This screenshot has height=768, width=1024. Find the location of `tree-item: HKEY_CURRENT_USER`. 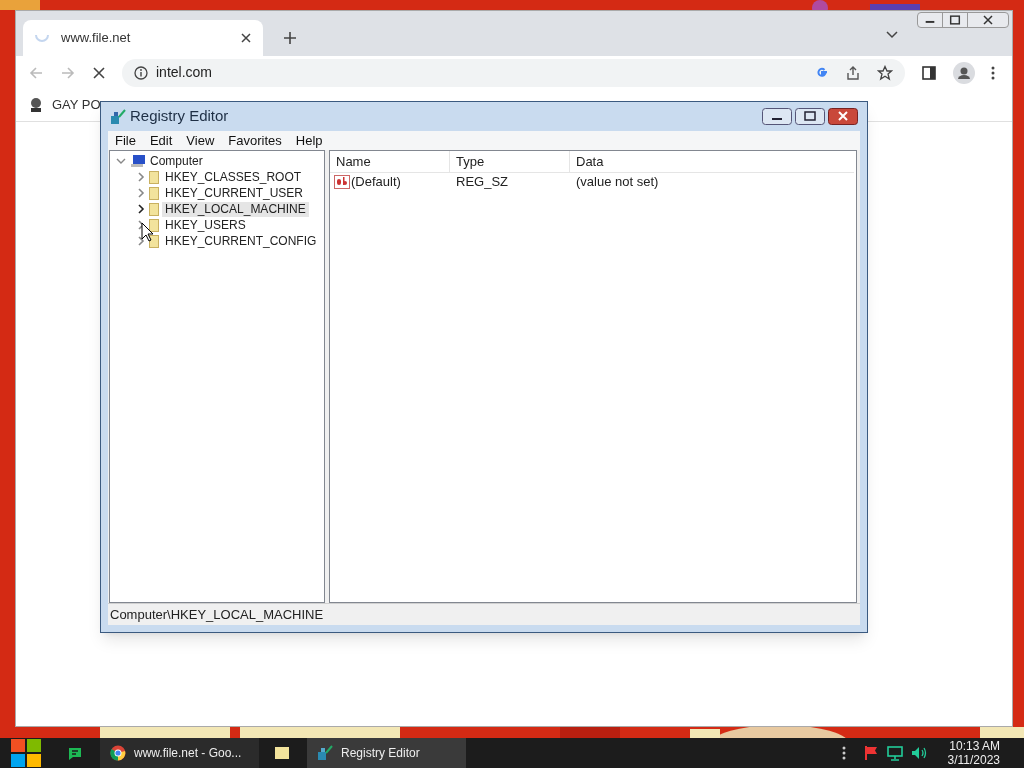

tree-item: HKEY_CURRENT_USER is located at coordinates (234, 193).